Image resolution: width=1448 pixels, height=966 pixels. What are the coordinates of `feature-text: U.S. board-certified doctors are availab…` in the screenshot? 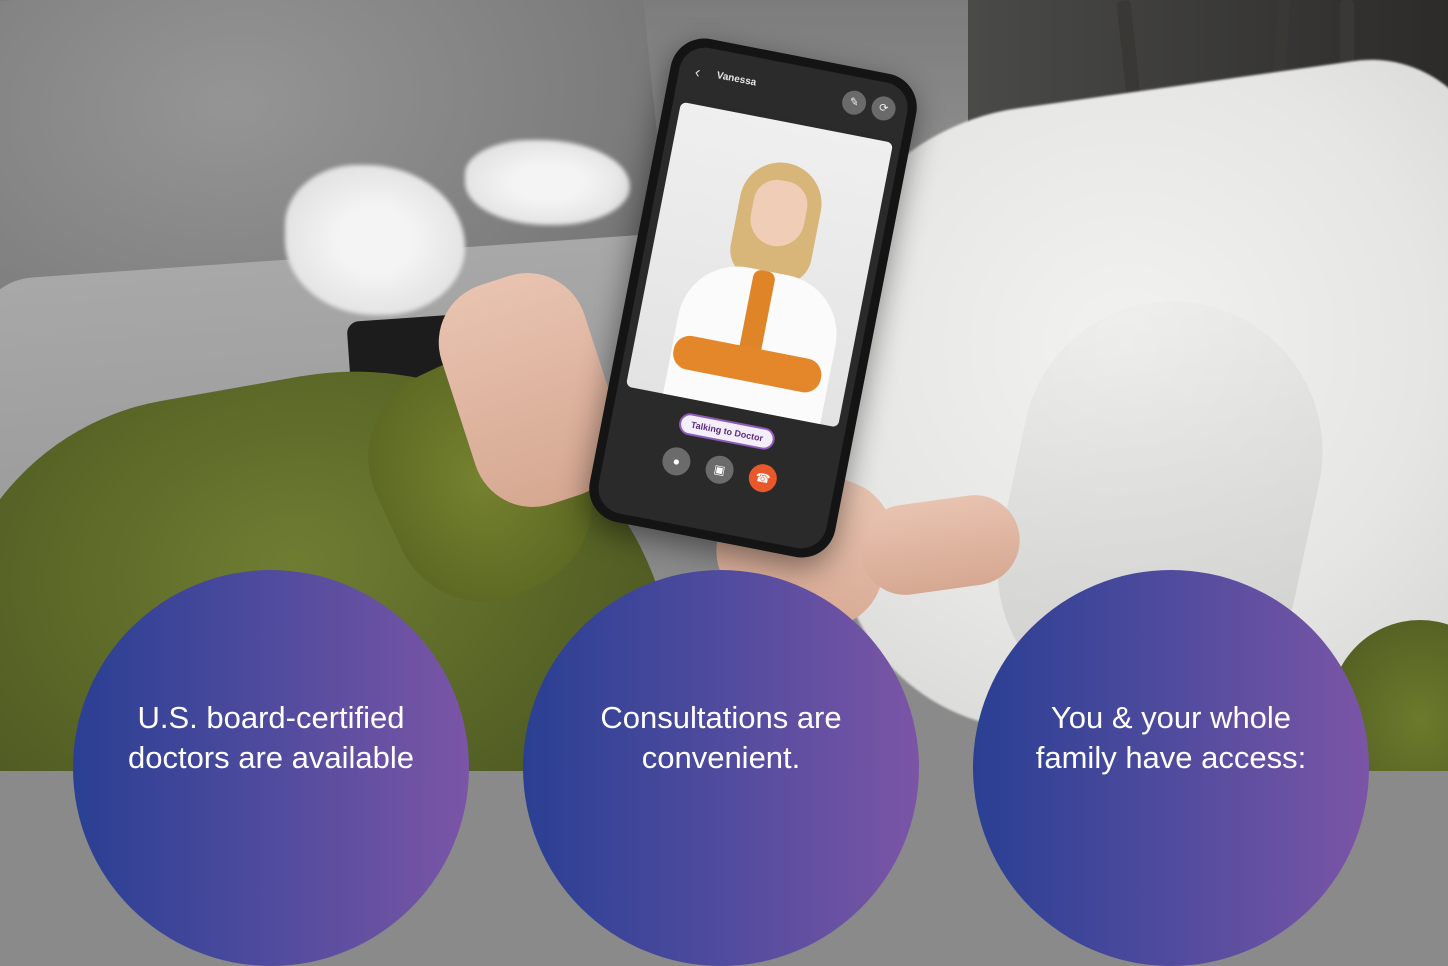 It's located at (271, 737).